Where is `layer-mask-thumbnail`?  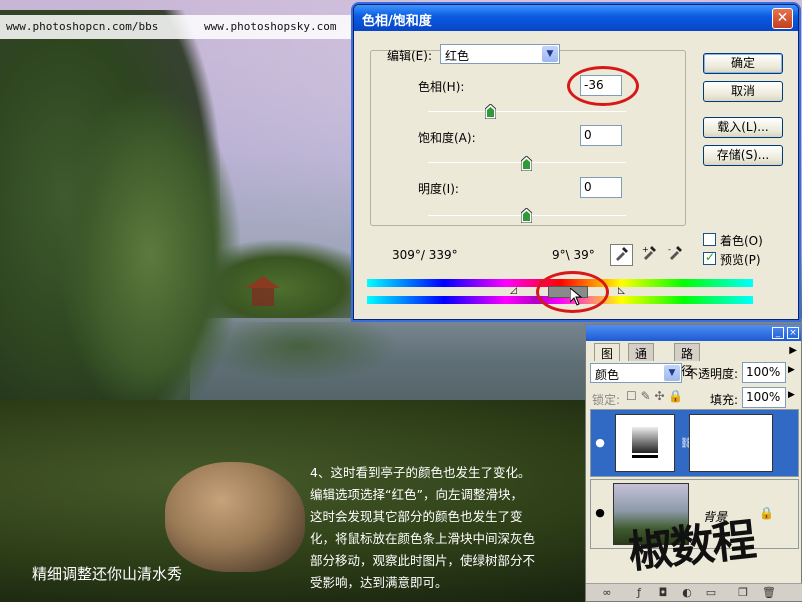
layer-mask-thumbnail is located at coordinates (731, 443).